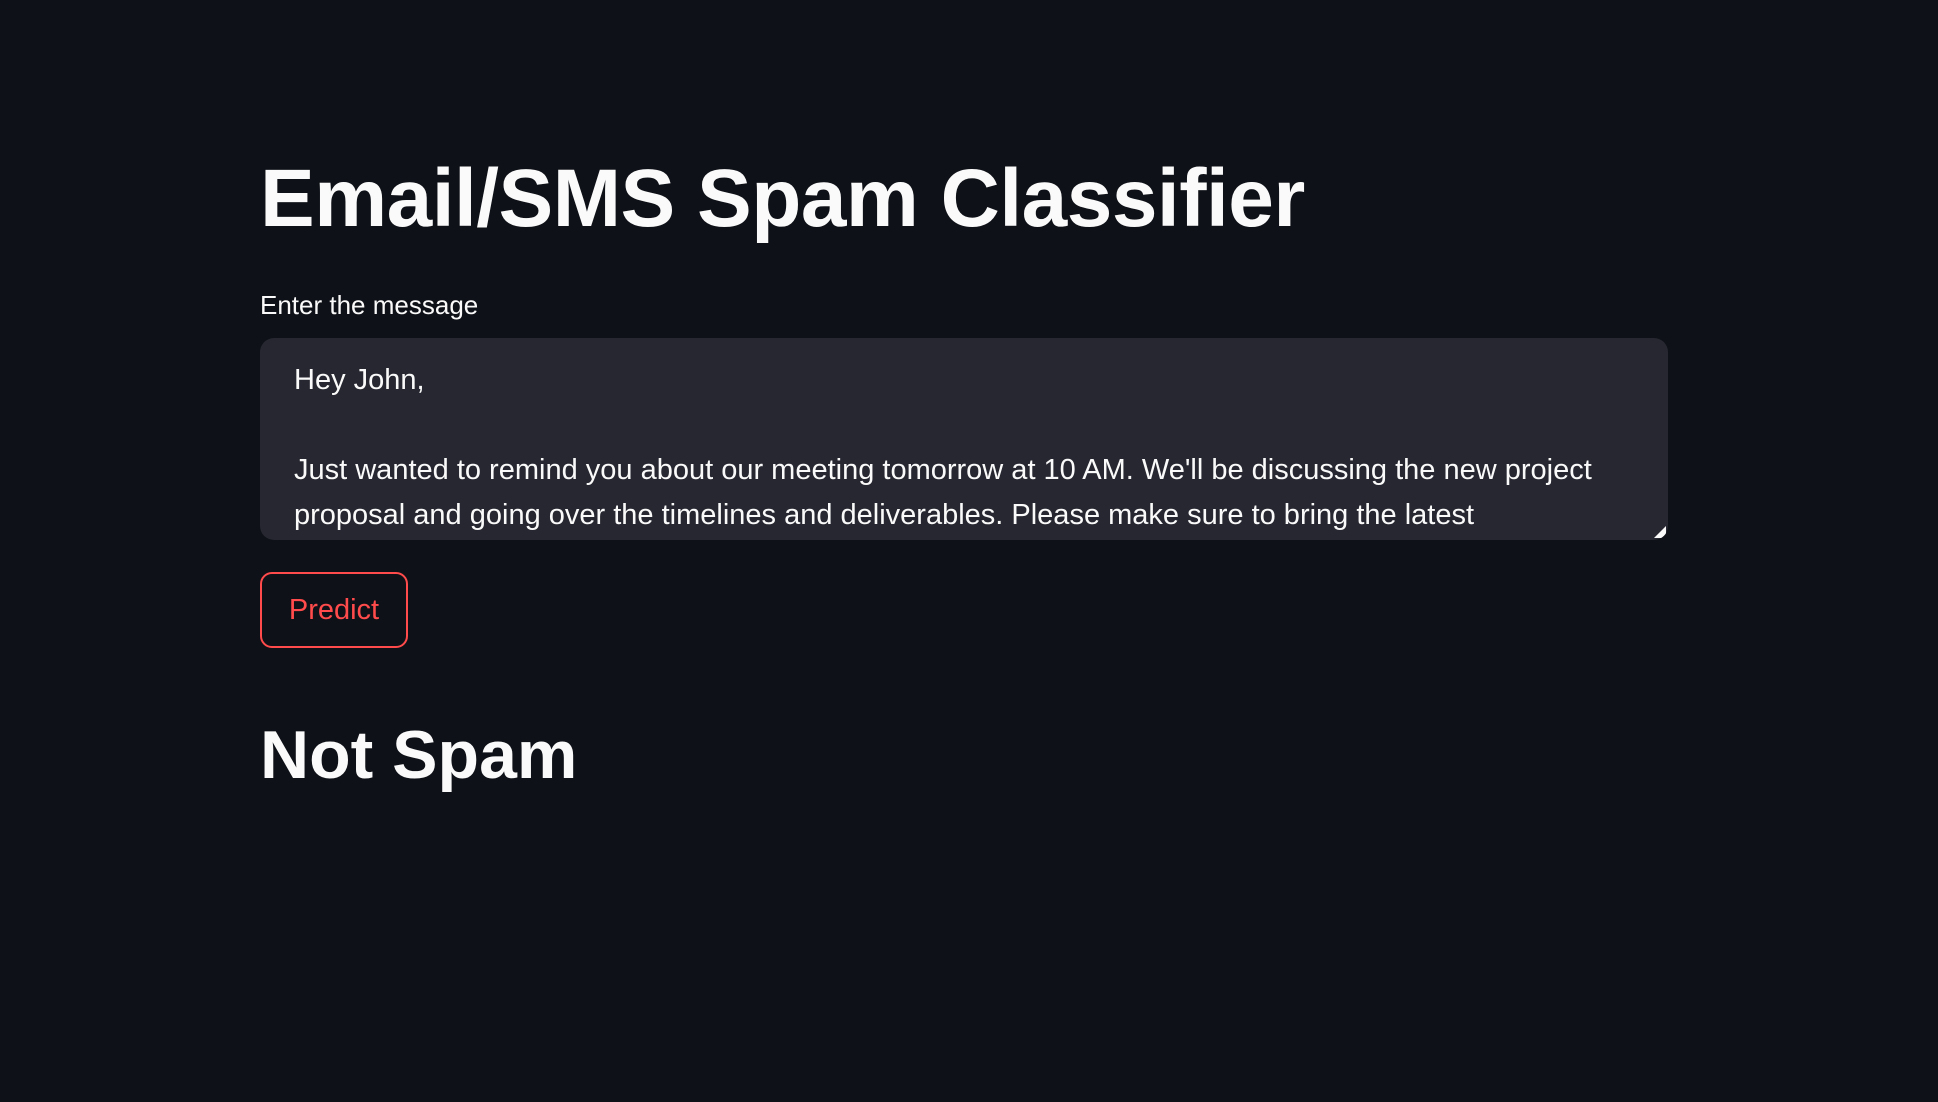  I want to click on message-input-label: Enter the message, so click(369, 305).